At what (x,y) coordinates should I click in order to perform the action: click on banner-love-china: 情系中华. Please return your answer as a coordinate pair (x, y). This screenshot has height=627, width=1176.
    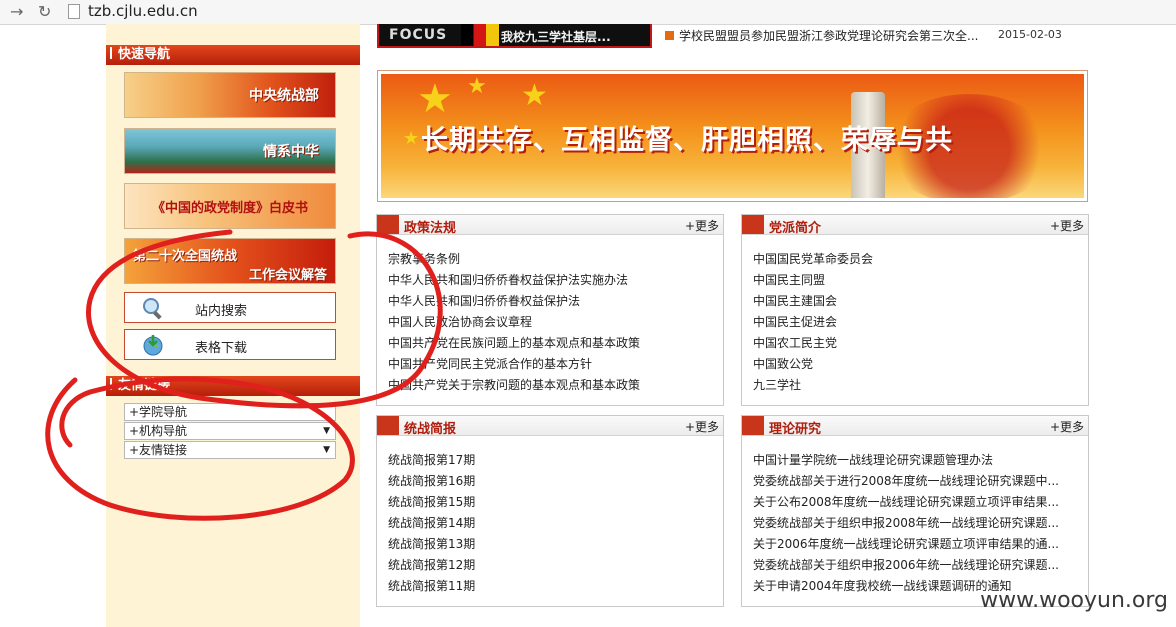
    Looking at the image, I should click on (230, 151).